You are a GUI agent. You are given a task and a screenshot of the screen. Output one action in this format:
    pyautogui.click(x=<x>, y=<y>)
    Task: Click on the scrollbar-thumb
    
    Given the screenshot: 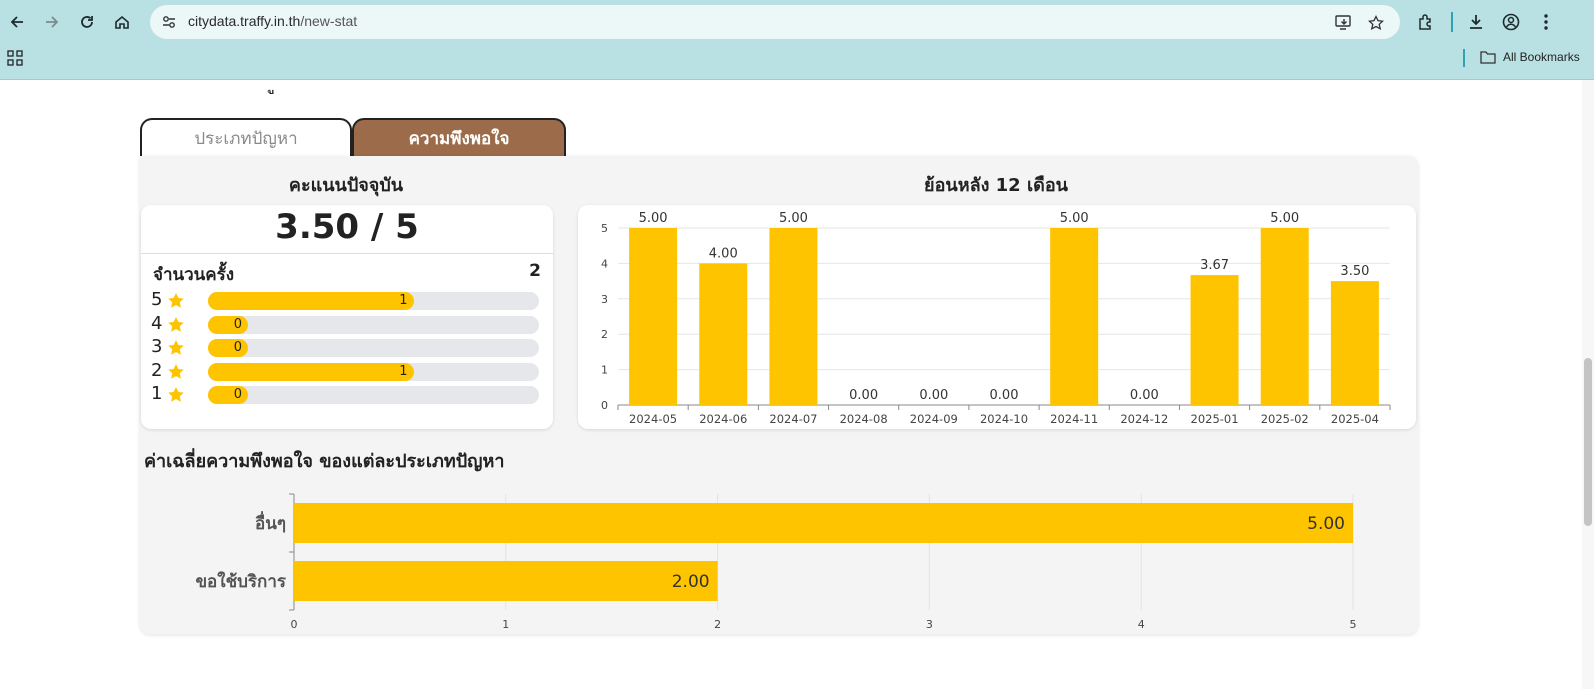 What is the action you would take?
    pyautogui.click(x=1588, y=442)
    